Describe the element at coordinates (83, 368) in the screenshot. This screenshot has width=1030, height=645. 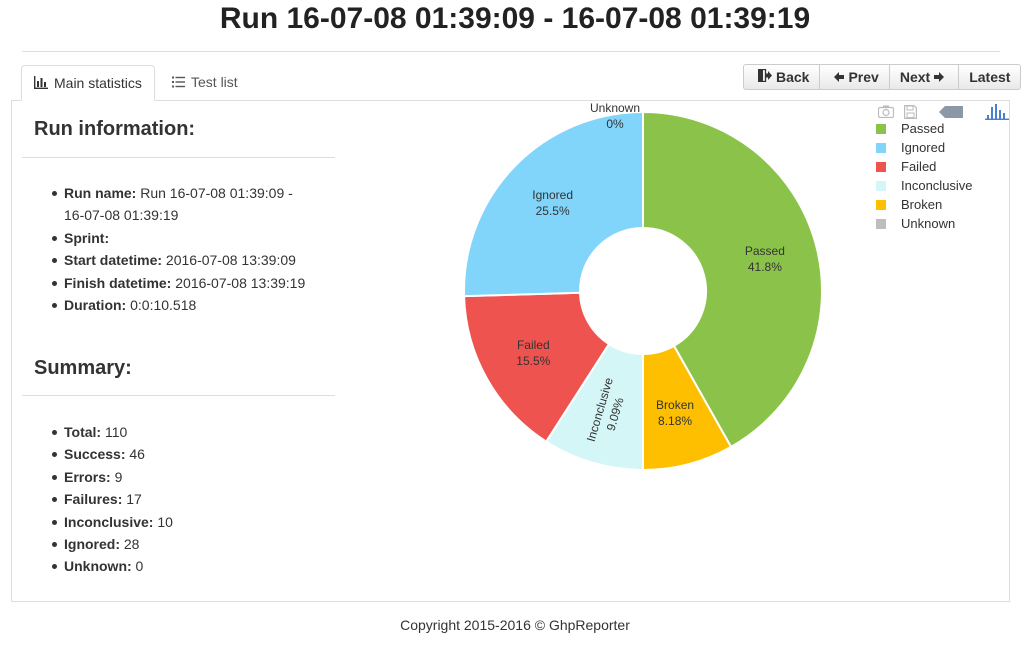
I see `summary-heading: Summary:` at that location.